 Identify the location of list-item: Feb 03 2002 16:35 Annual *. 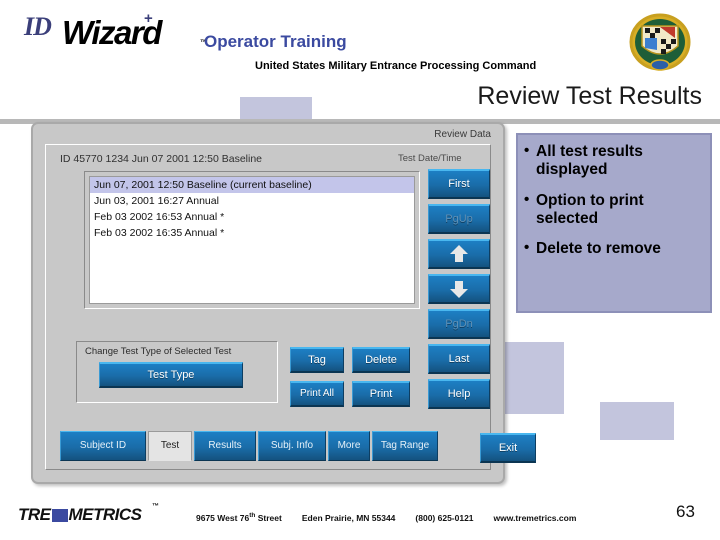
(252, 233).